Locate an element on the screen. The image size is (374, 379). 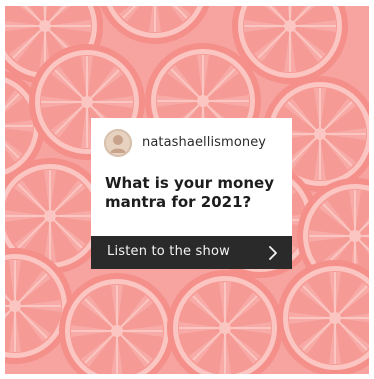
avatar-icon is located at coordinates (118, 143).